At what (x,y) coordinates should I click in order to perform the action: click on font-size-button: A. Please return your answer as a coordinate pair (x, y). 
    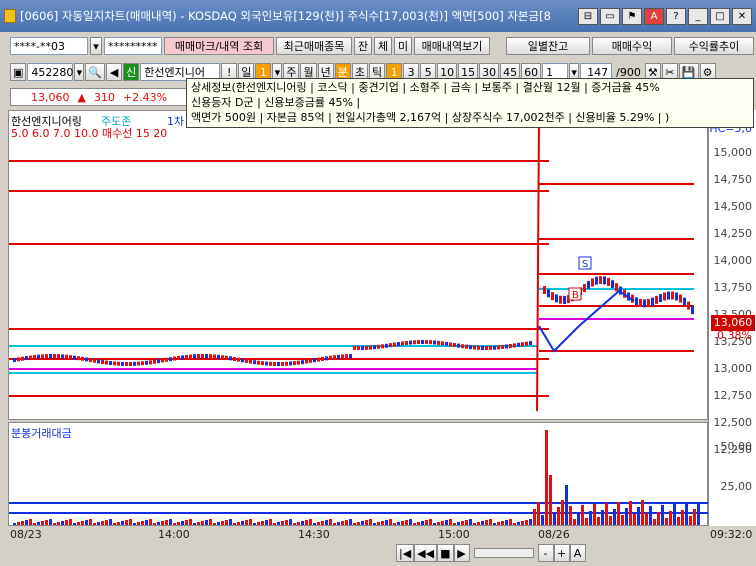
    Looking at the image, I should click on (654, 16).